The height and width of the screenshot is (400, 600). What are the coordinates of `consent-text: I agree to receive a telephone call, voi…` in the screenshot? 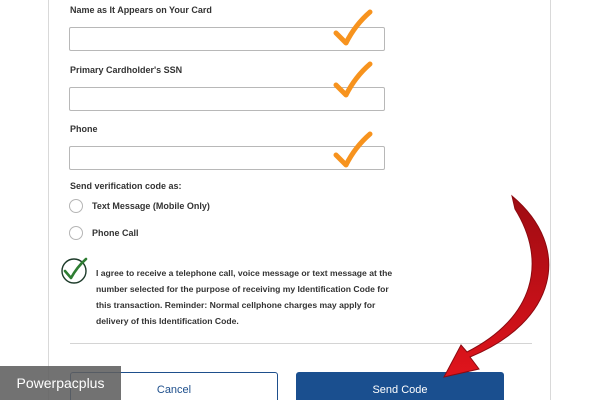 It's located at (244, 297).